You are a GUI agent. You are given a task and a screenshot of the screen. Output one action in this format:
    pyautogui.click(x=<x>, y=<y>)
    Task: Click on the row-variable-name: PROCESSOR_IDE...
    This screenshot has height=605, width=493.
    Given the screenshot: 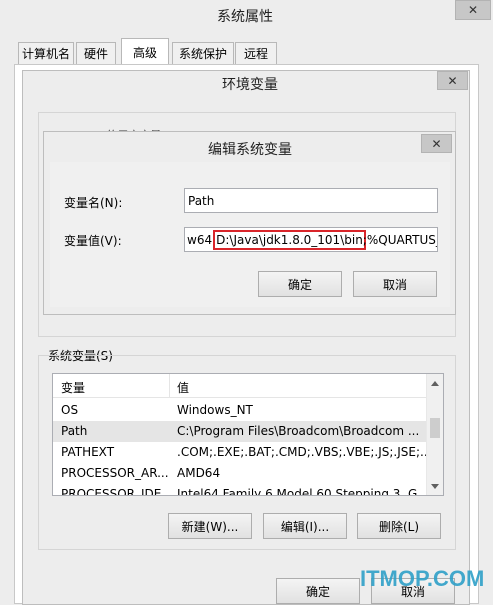 What is the action you would take?
    pyautogui.click(x=115, y=491)
    